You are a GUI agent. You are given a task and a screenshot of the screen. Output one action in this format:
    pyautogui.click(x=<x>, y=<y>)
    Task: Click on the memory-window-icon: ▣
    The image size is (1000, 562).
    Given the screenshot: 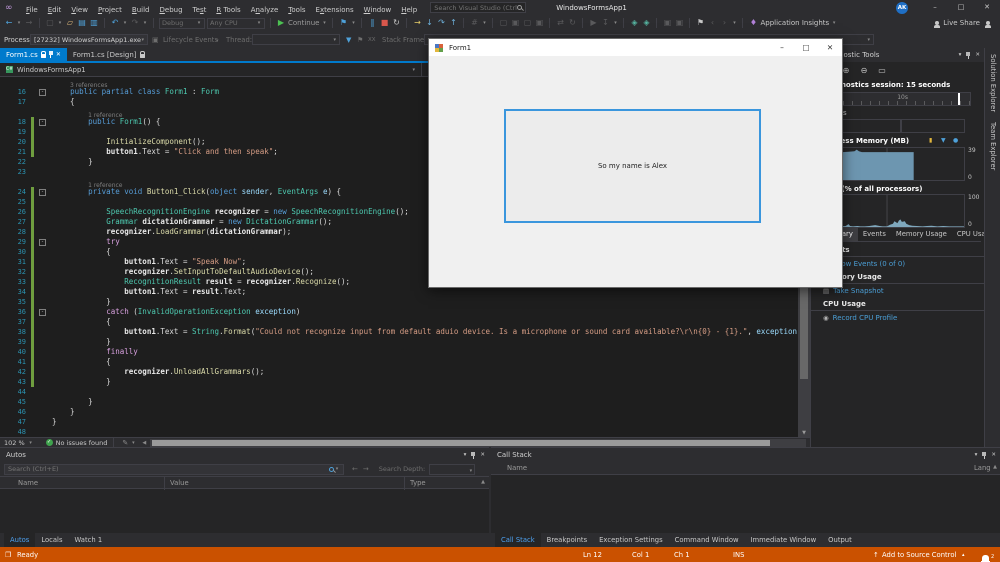 What is the action you would take?
    pyautogui.click(x=667, y=23)
    